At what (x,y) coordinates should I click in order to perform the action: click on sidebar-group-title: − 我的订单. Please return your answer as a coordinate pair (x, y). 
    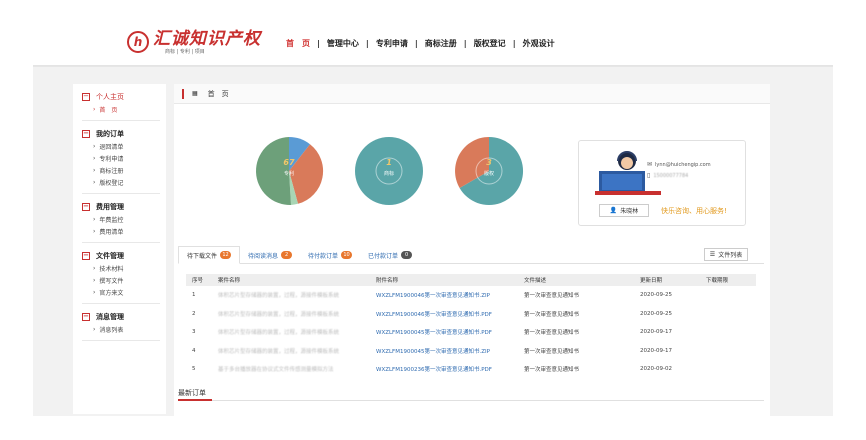
    Looking at the image, I should click on (121, 134).